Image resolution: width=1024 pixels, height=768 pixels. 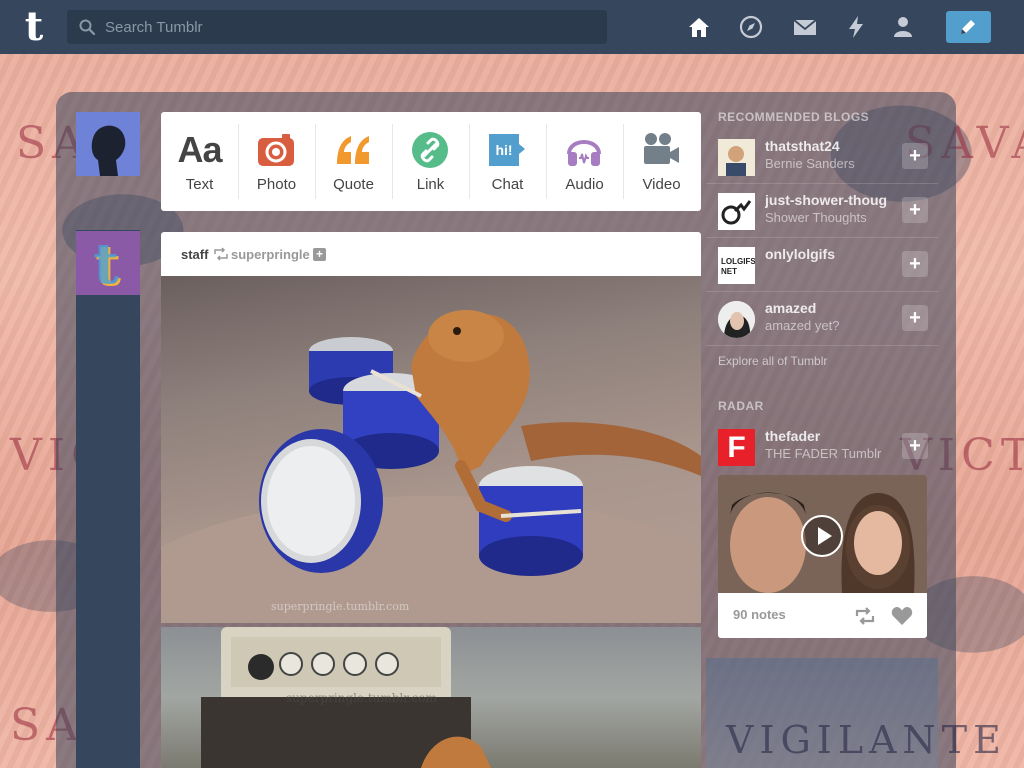 I want to click on tumblr-logo: t, so click(x=34, y=27).